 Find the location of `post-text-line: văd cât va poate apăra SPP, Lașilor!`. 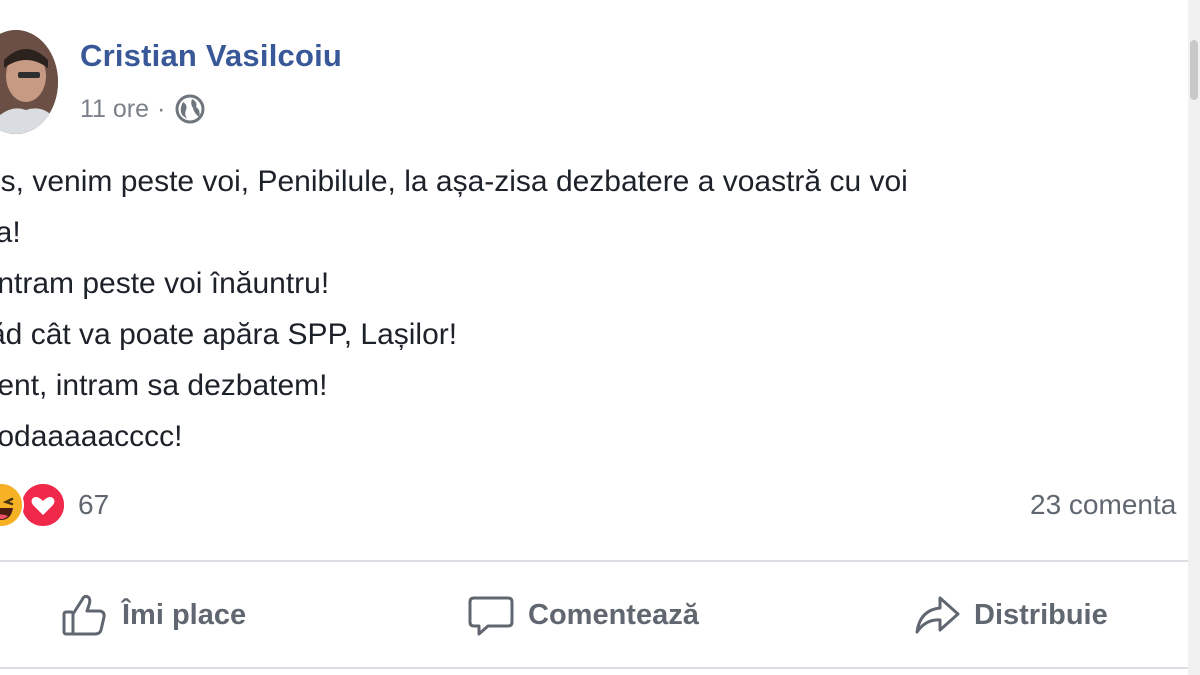

post-text-line: văd cât va poate apăra SPP, Lașilor! is located at coordinates (229, 334).